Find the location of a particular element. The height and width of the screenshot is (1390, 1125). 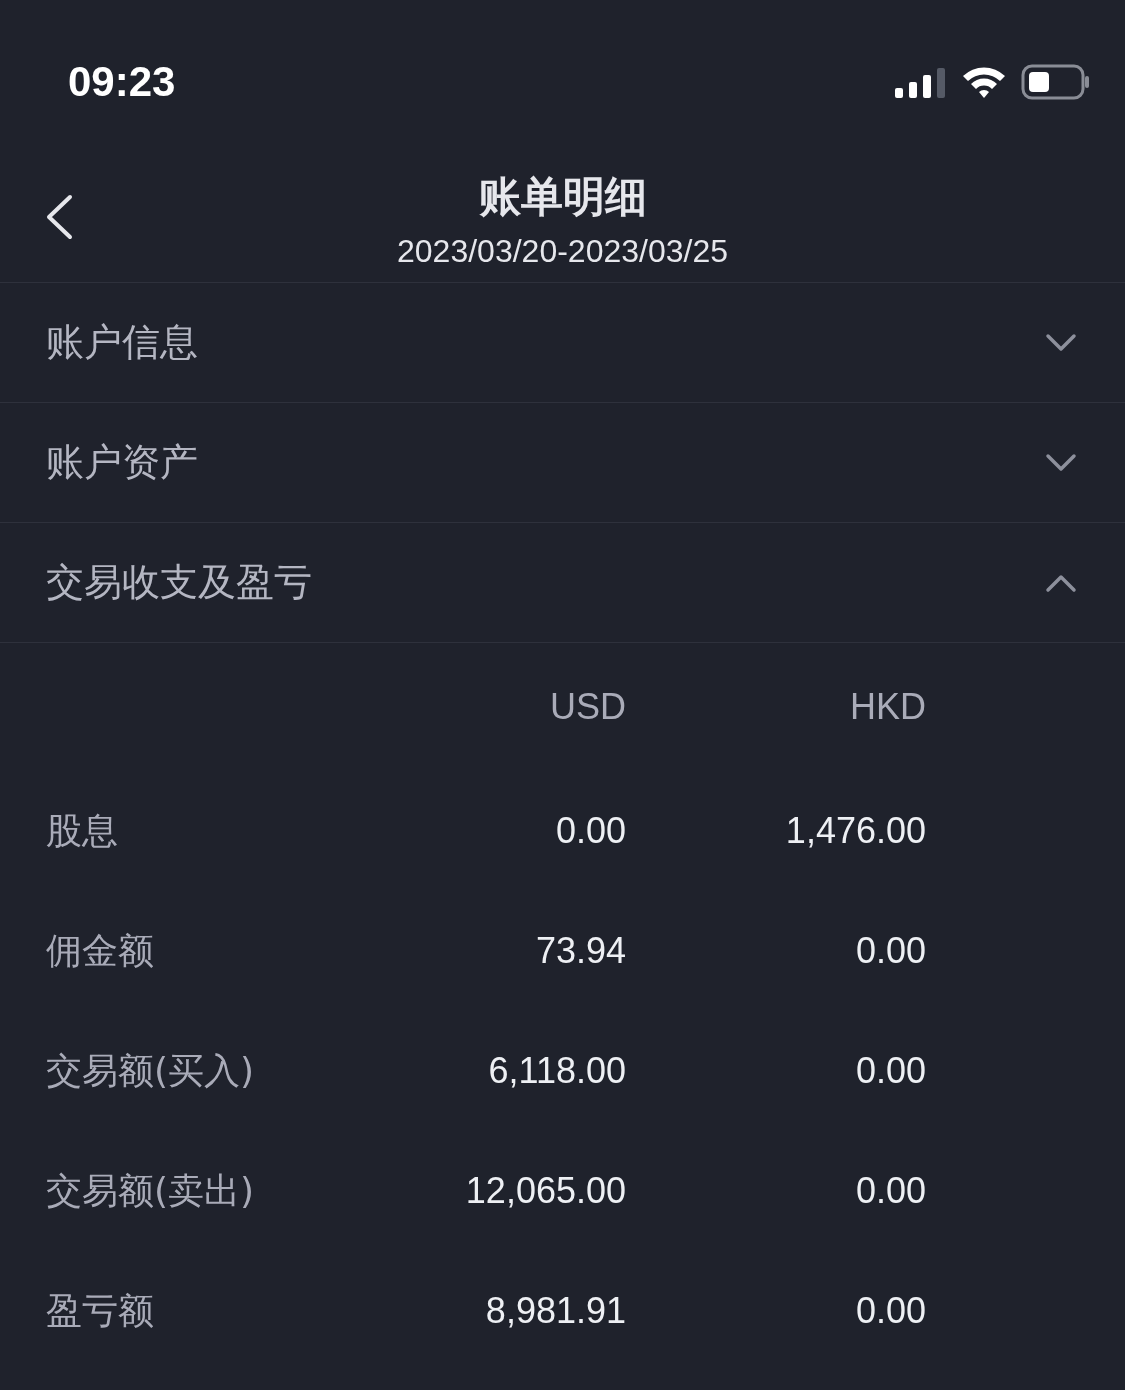

row-label: 盈亏额 is located at coordinates (100, 1310).